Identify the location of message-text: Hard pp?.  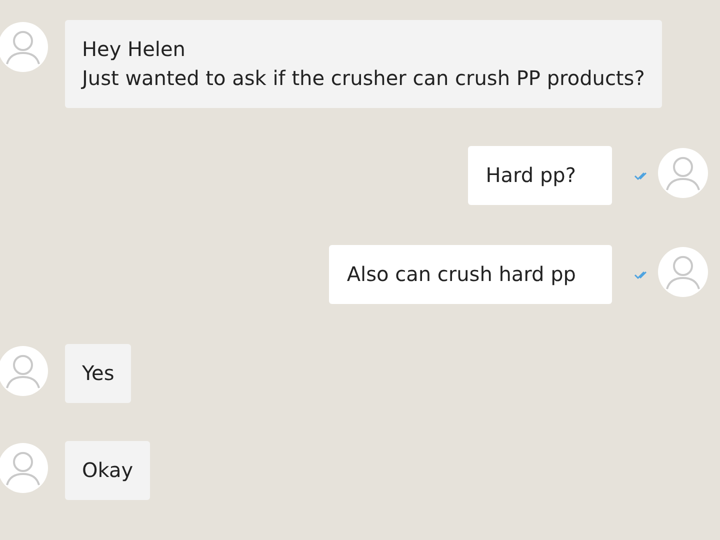
(531, 175).